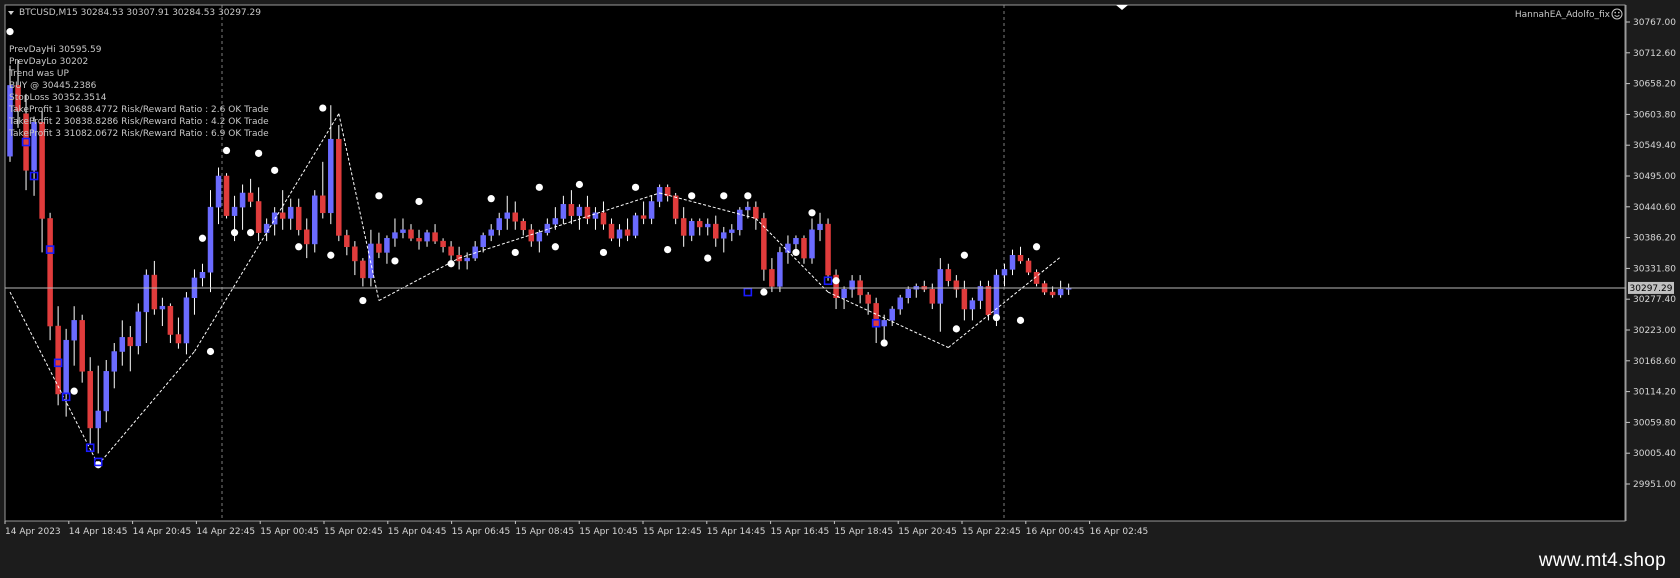  Describe the element at coordinates (1654, 115) in the screenshot. I see `price-tick-label: 30603.80` at that location.